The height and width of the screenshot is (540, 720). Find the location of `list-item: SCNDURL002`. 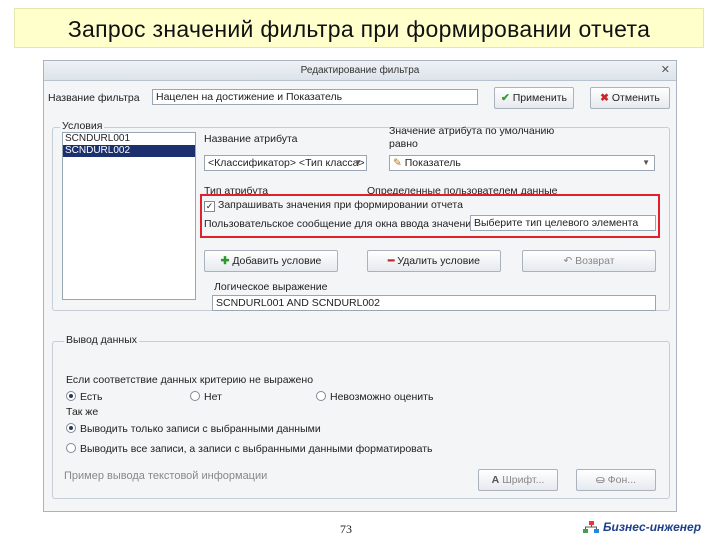

list-item: SCNDURL002 is located at coordinates (129, 151).